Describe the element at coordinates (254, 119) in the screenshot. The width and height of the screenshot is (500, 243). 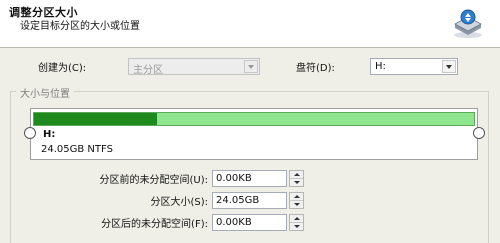
I see `partition-bar` at that location.